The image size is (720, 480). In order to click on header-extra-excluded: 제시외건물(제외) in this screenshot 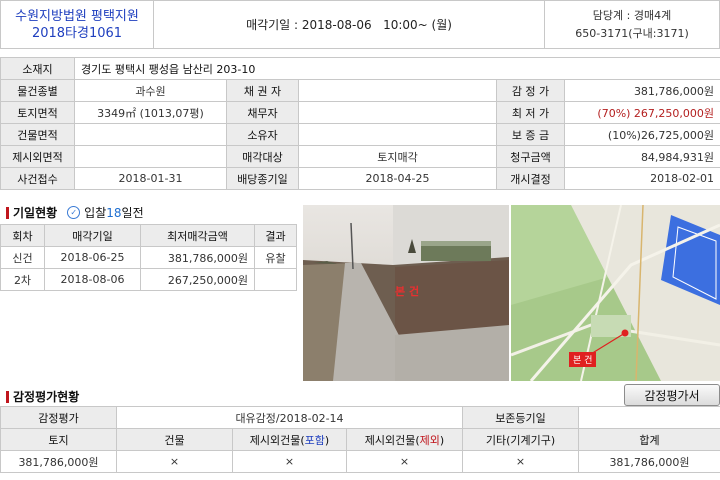, I will do `click(404, 439)`.